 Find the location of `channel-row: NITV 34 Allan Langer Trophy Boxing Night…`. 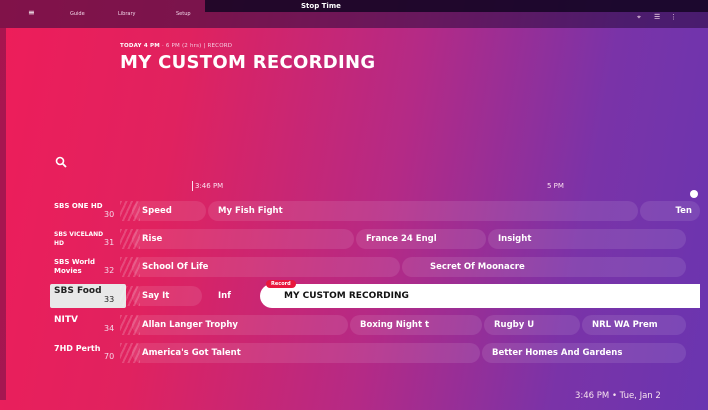

channel-row: NITV 34 Allan Langer Trophy Boxing Night… is located at coordinates (370, 325).